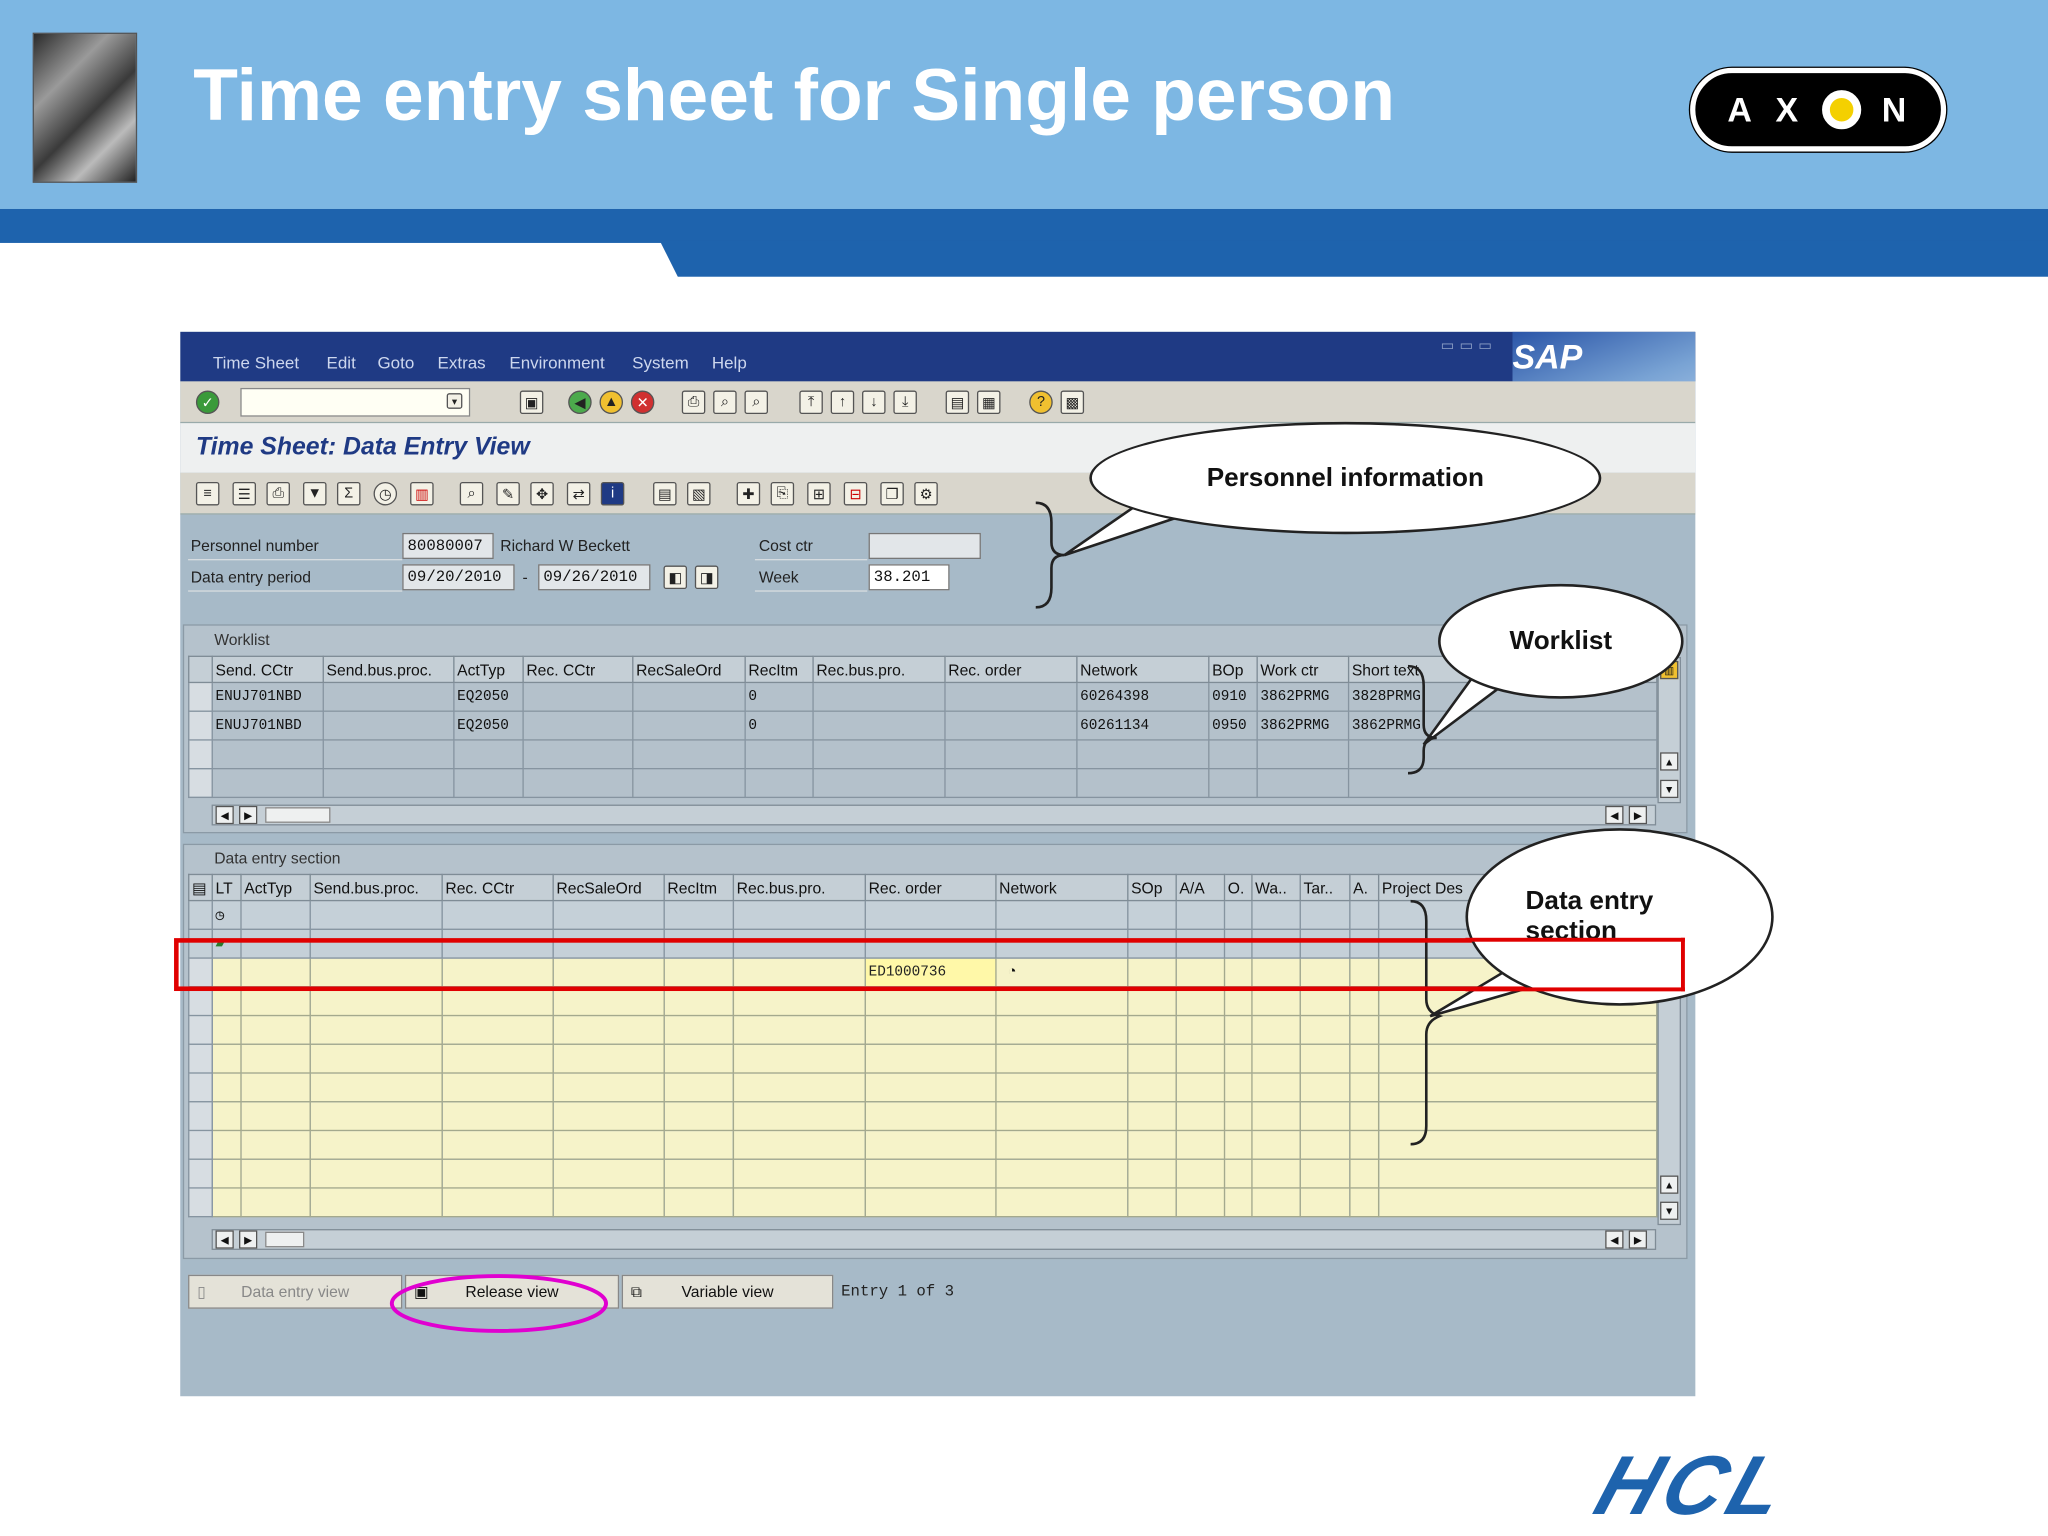 The image size is (2048, 1536). I want to click on scroll-down-icon: ▼, so click(1669, 1210).